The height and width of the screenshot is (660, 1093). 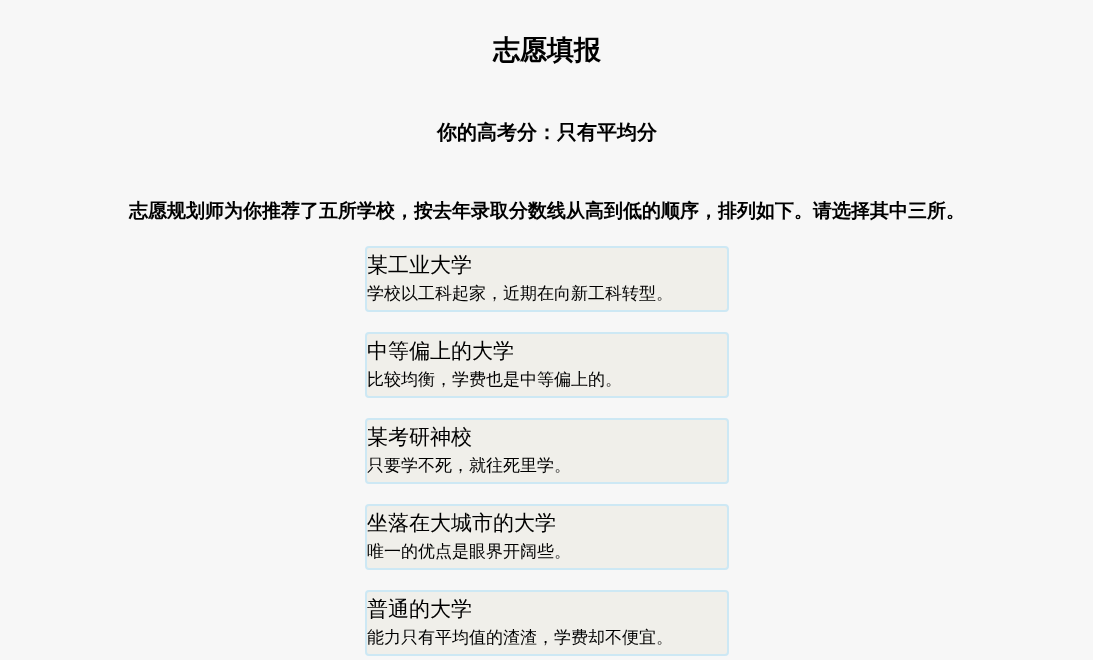 I want to click on page-title: 志愿填报, so click(x=546, y=50).